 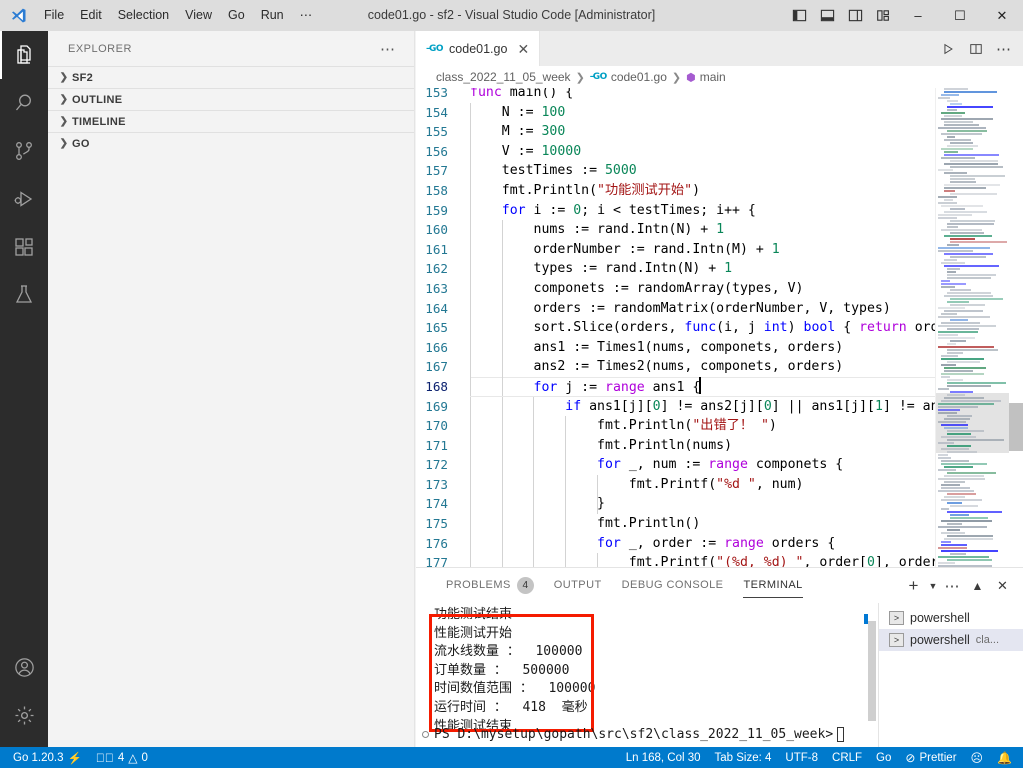 I want to click on terminal-dropdown-icon: ▼, so click(x=933, y=586).